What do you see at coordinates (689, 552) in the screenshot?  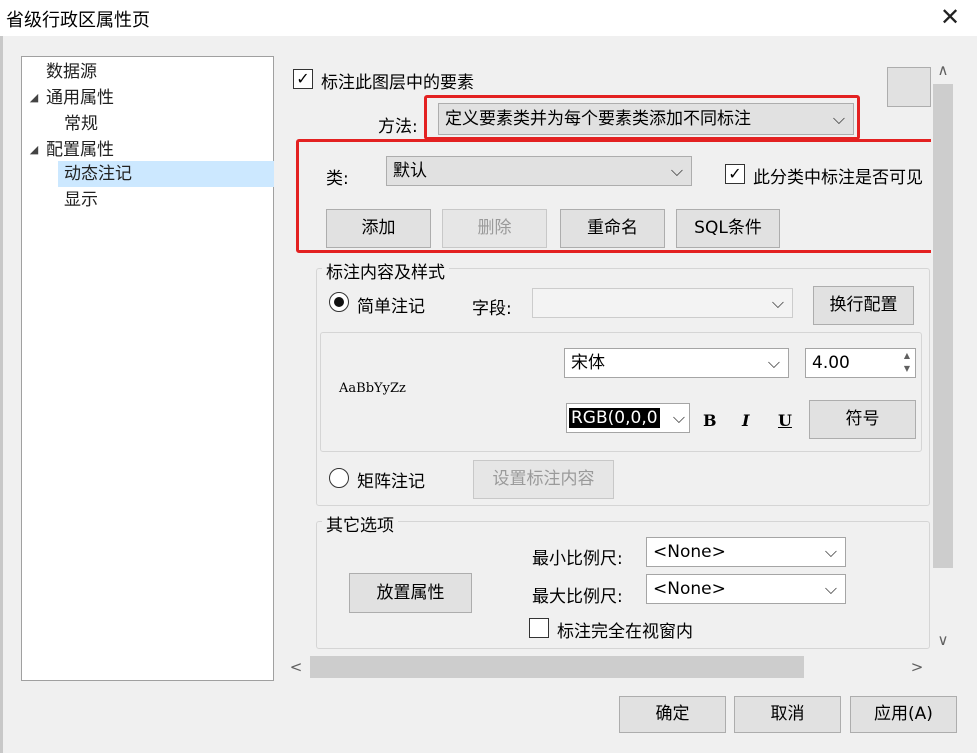 I see `min-scale-value: <None>` at bounding box center [689, 552].